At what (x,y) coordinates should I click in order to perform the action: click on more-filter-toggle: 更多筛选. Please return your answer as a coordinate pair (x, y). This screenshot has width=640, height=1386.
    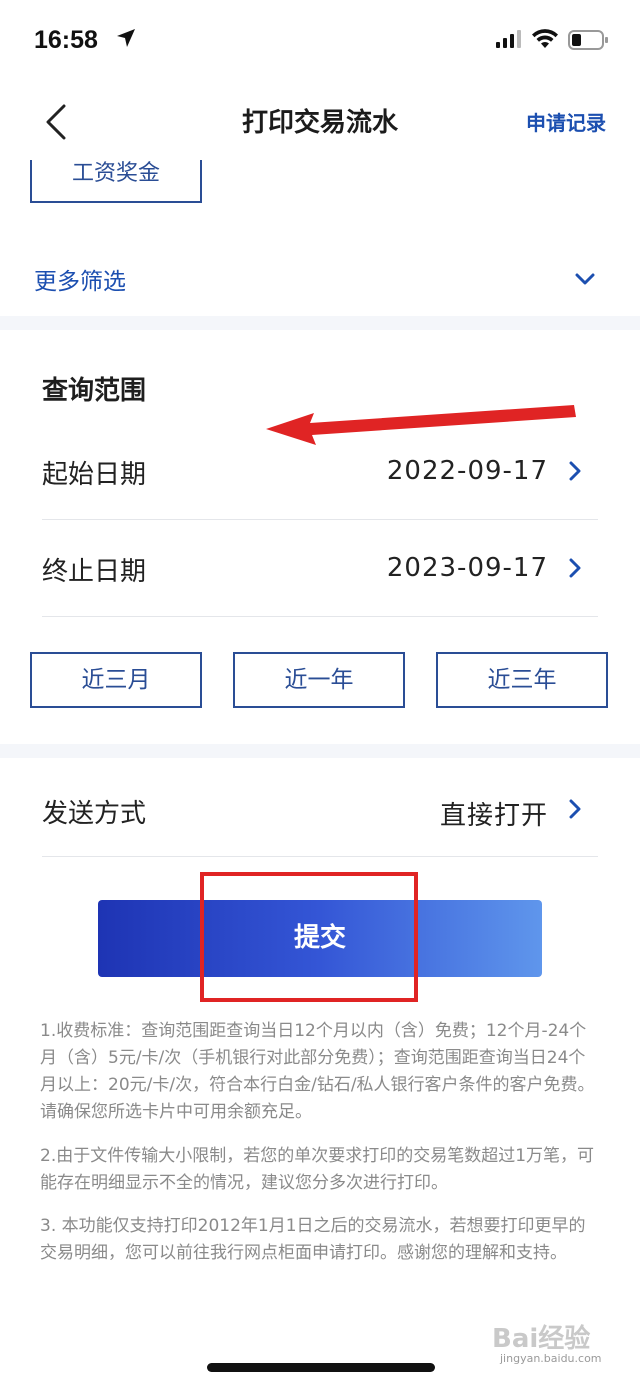
    Looking at the image, I should click on (80, 279).